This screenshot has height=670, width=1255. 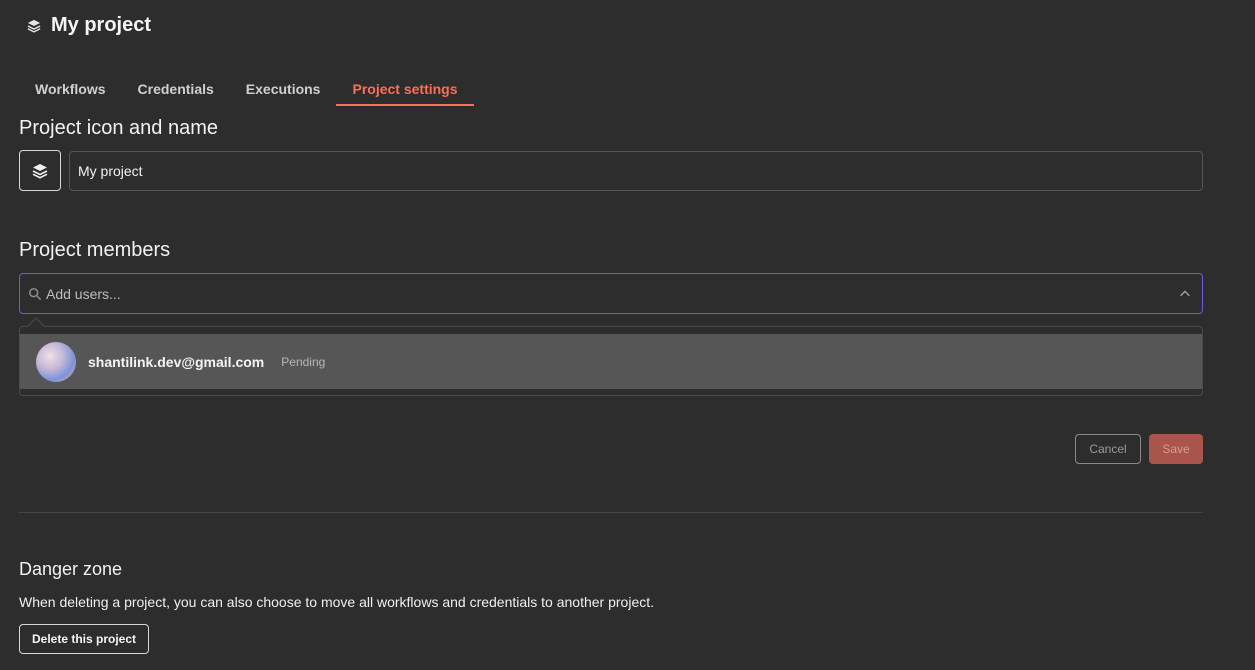 I want to click on project-icon-button, so click(x=40, y=170).